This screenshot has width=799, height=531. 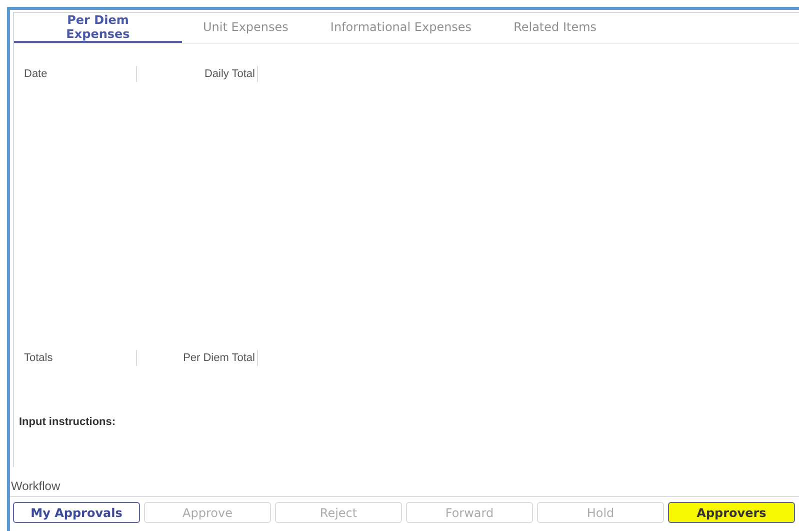 What do you see at coordinates (76, 512) in the screenshot?
I see `workflow-button: My Approvals` at bounding box center [76, 512].